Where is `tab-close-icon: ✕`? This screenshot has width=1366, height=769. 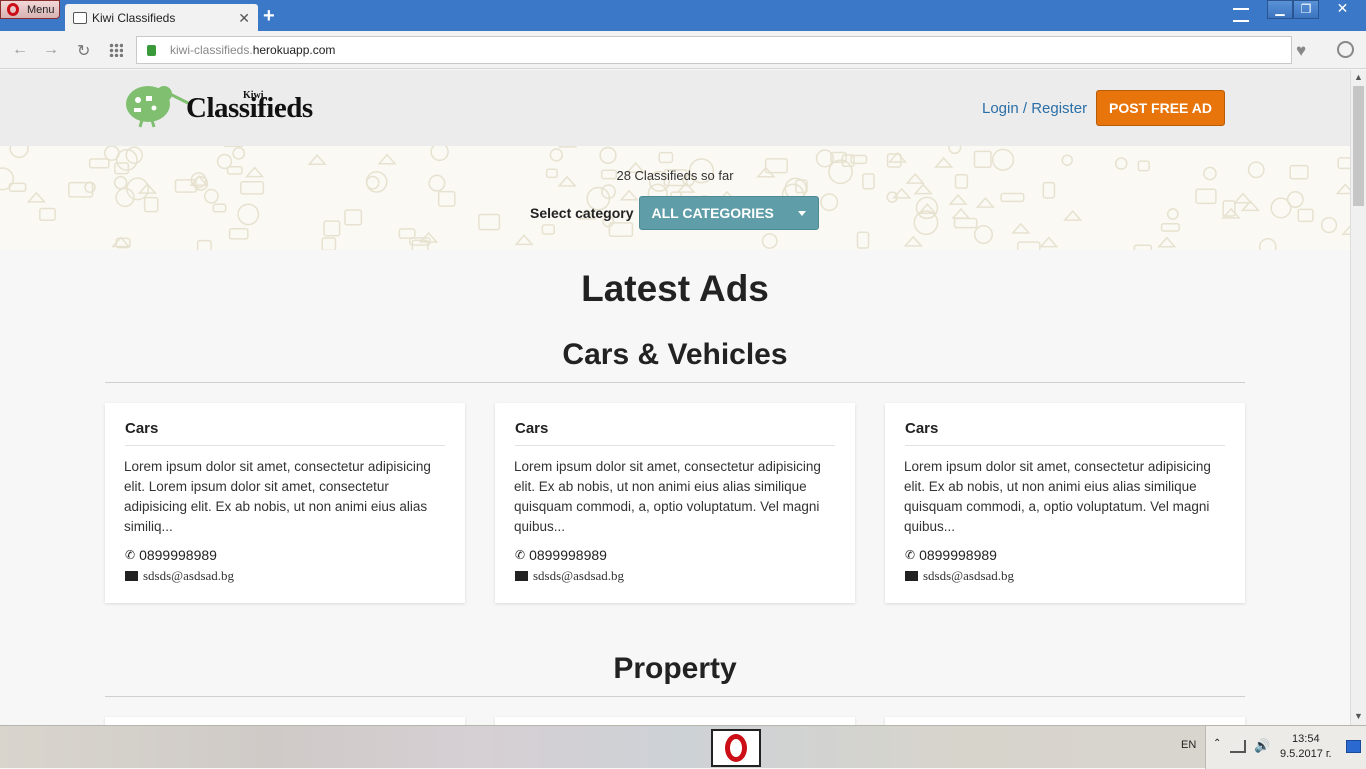 tab-close-icon: ✕ is located at coordinates (244, 18).